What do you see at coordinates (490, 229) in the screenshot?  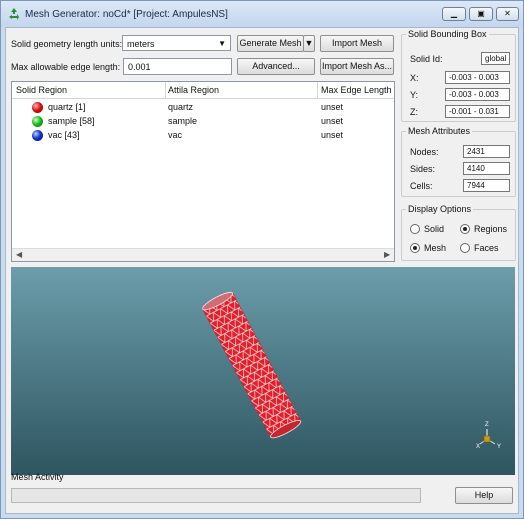 I see `regions-radio-label: Regions` at bounding box center [490, 229].